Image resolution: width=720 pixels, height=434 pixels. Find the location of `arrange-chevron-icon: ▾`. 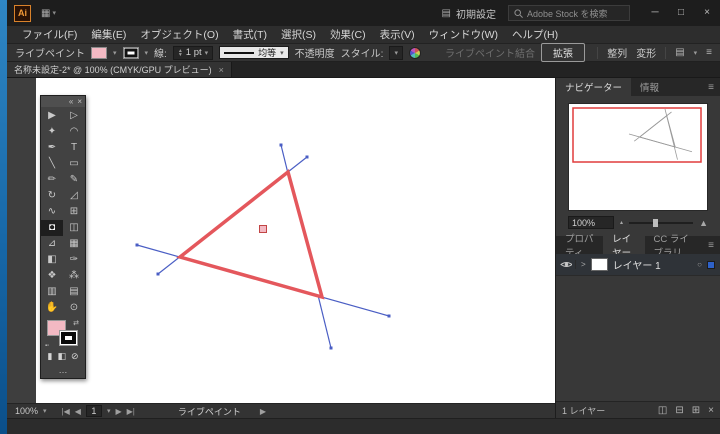

arrange-chevron-icon: ▾ is located at coordinates (696, 53).